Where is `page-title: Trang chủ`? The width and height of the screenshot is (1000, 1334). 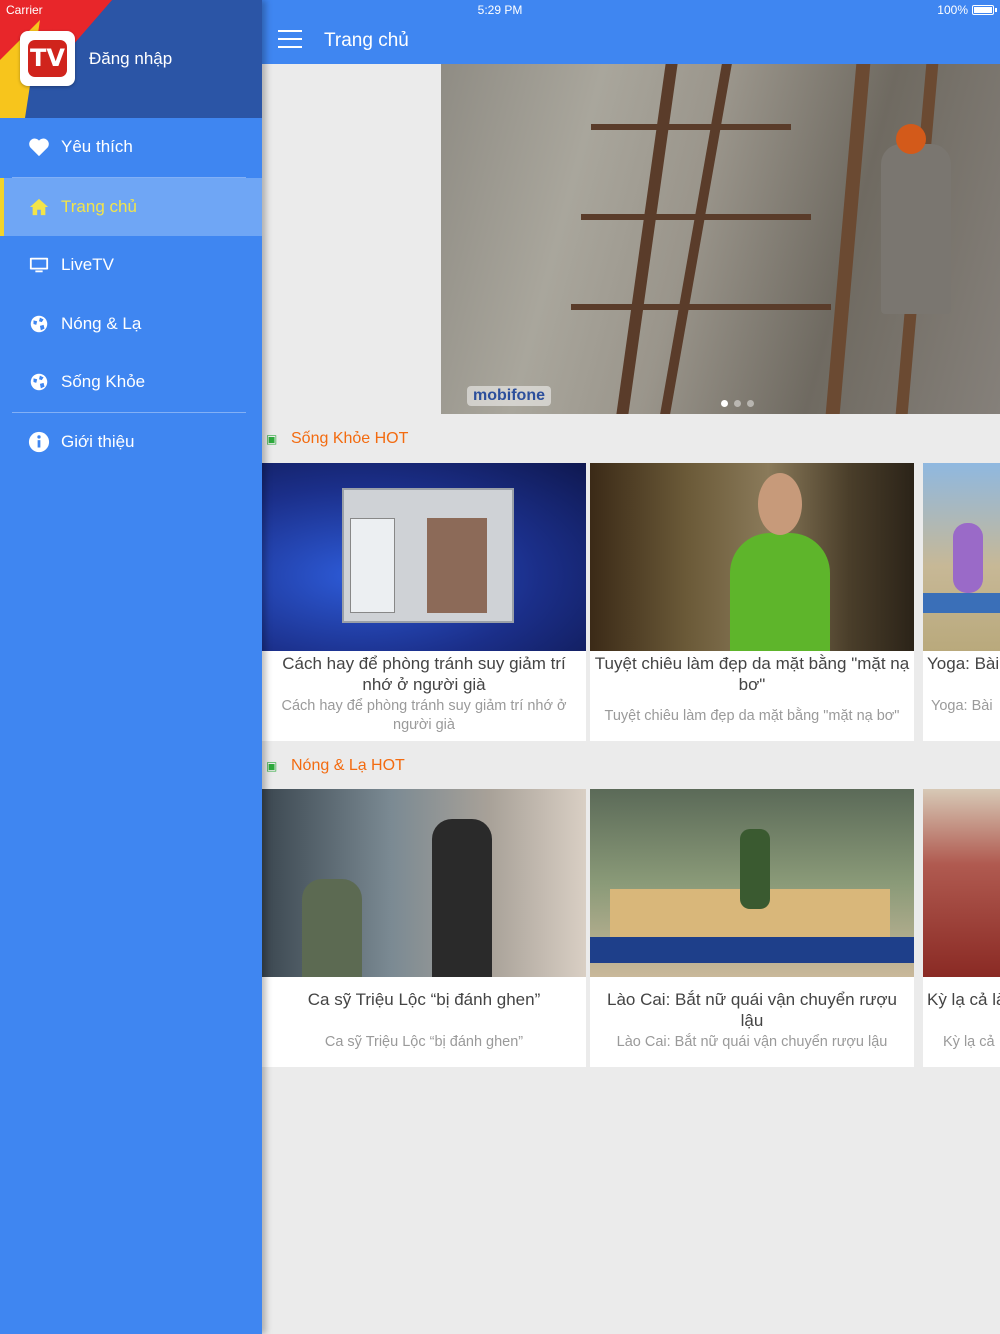 page-title: Trang chủ is located at coordinates (366, 40).